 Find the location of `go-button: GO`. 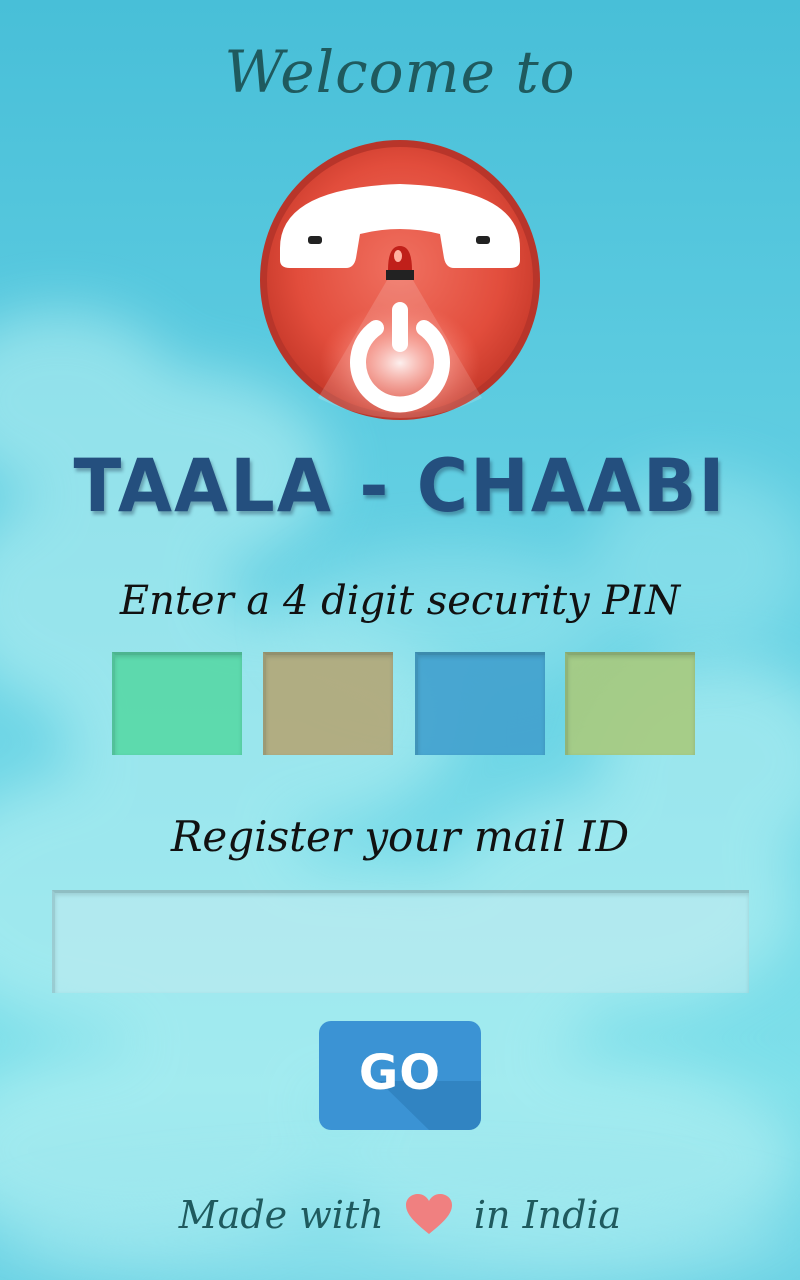

go-button: GO is located at coordinates (400, 1075).